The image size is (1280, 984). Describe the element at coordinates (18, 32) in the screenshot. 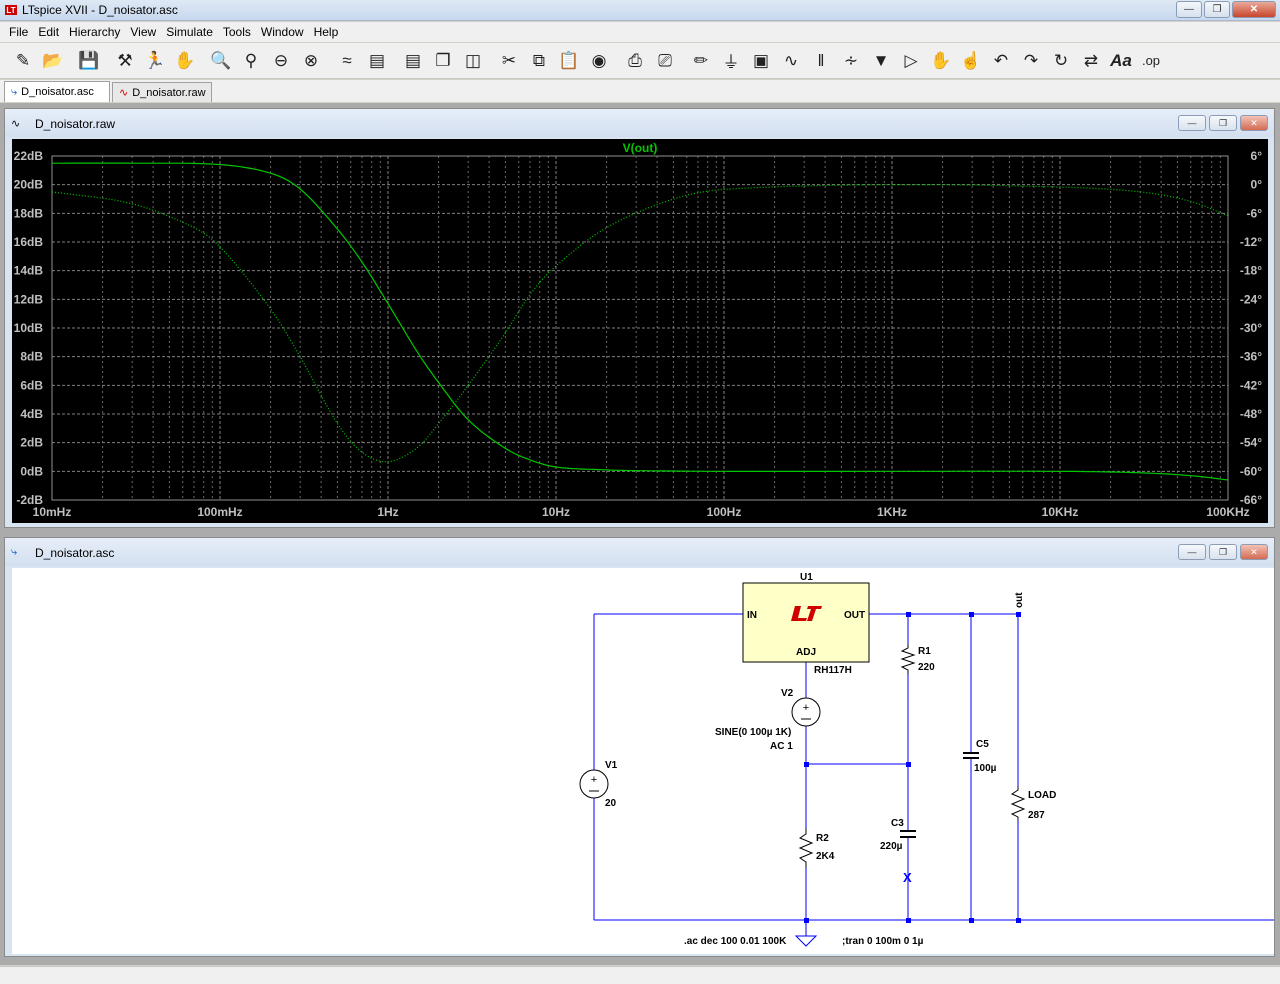

I see `menu-file: File` at that location.